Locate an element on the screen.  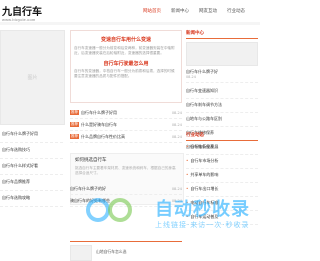
section-header-news: 新闻中心 is located at coordinates (222, 34).